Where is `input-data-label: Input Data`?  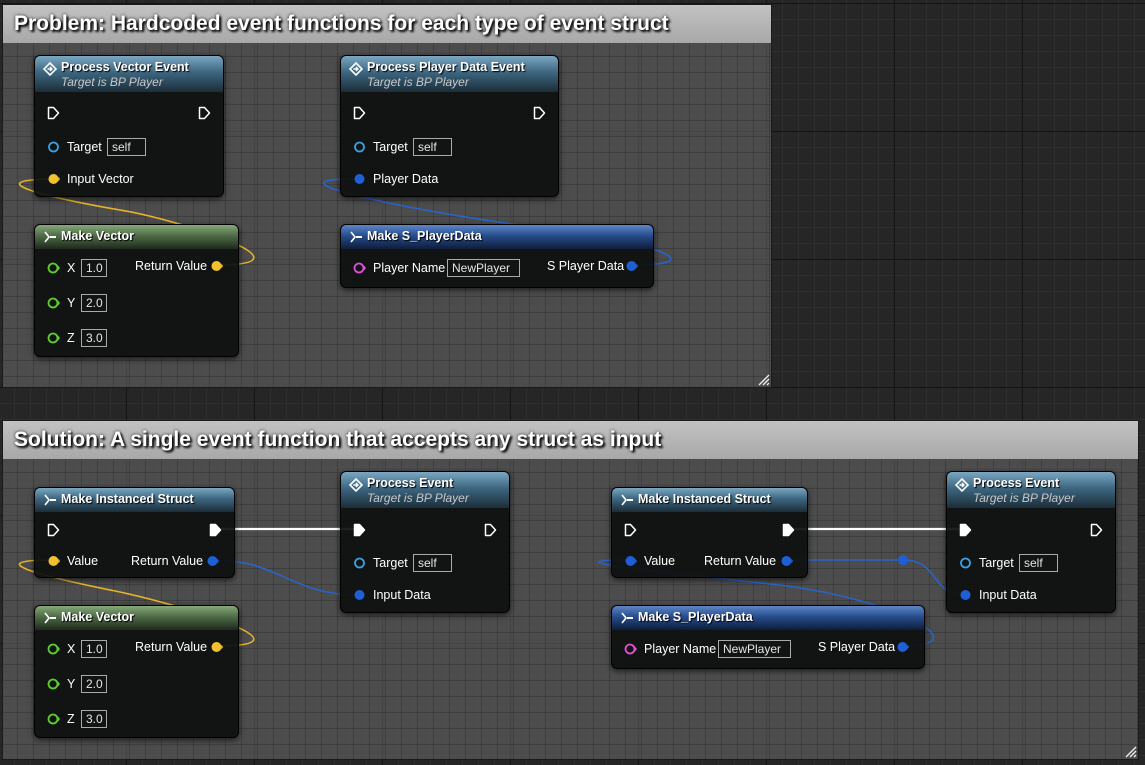
input-data-label: Input Data is located at coordinates (1008, 595).